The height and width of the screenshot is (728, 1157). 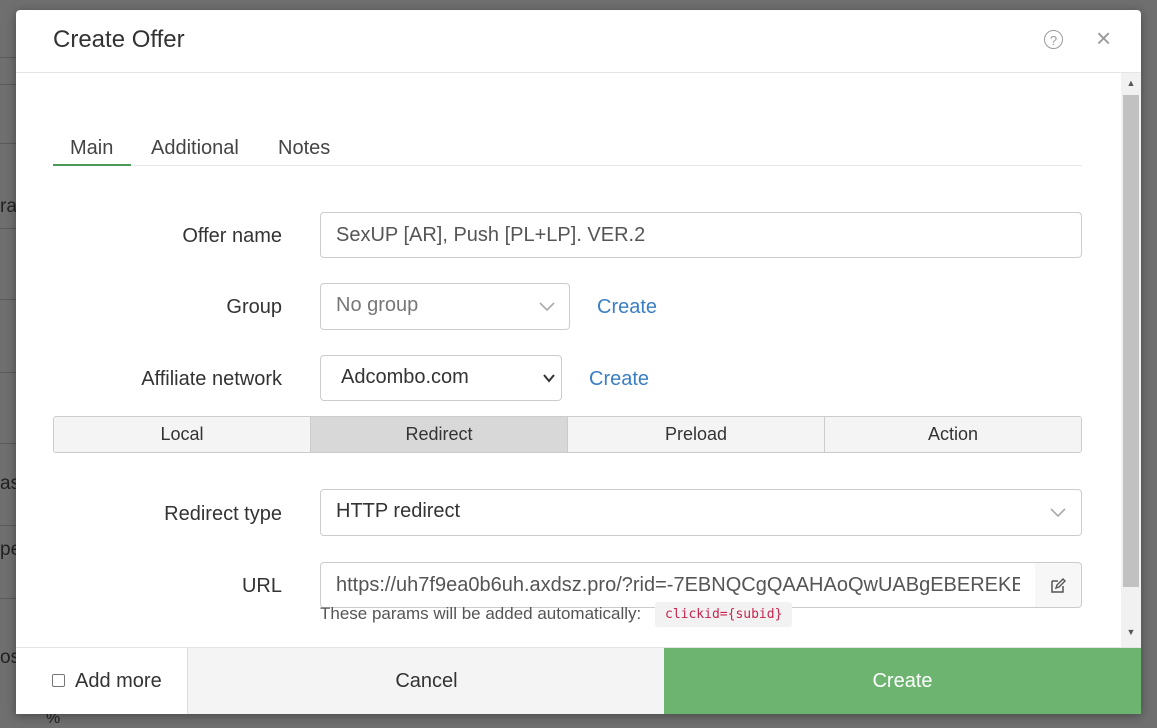 What do you see at coordinates (118, 681) in the screenshot?
I see `add-more-label: Add more` at bounding box center [118, 681].